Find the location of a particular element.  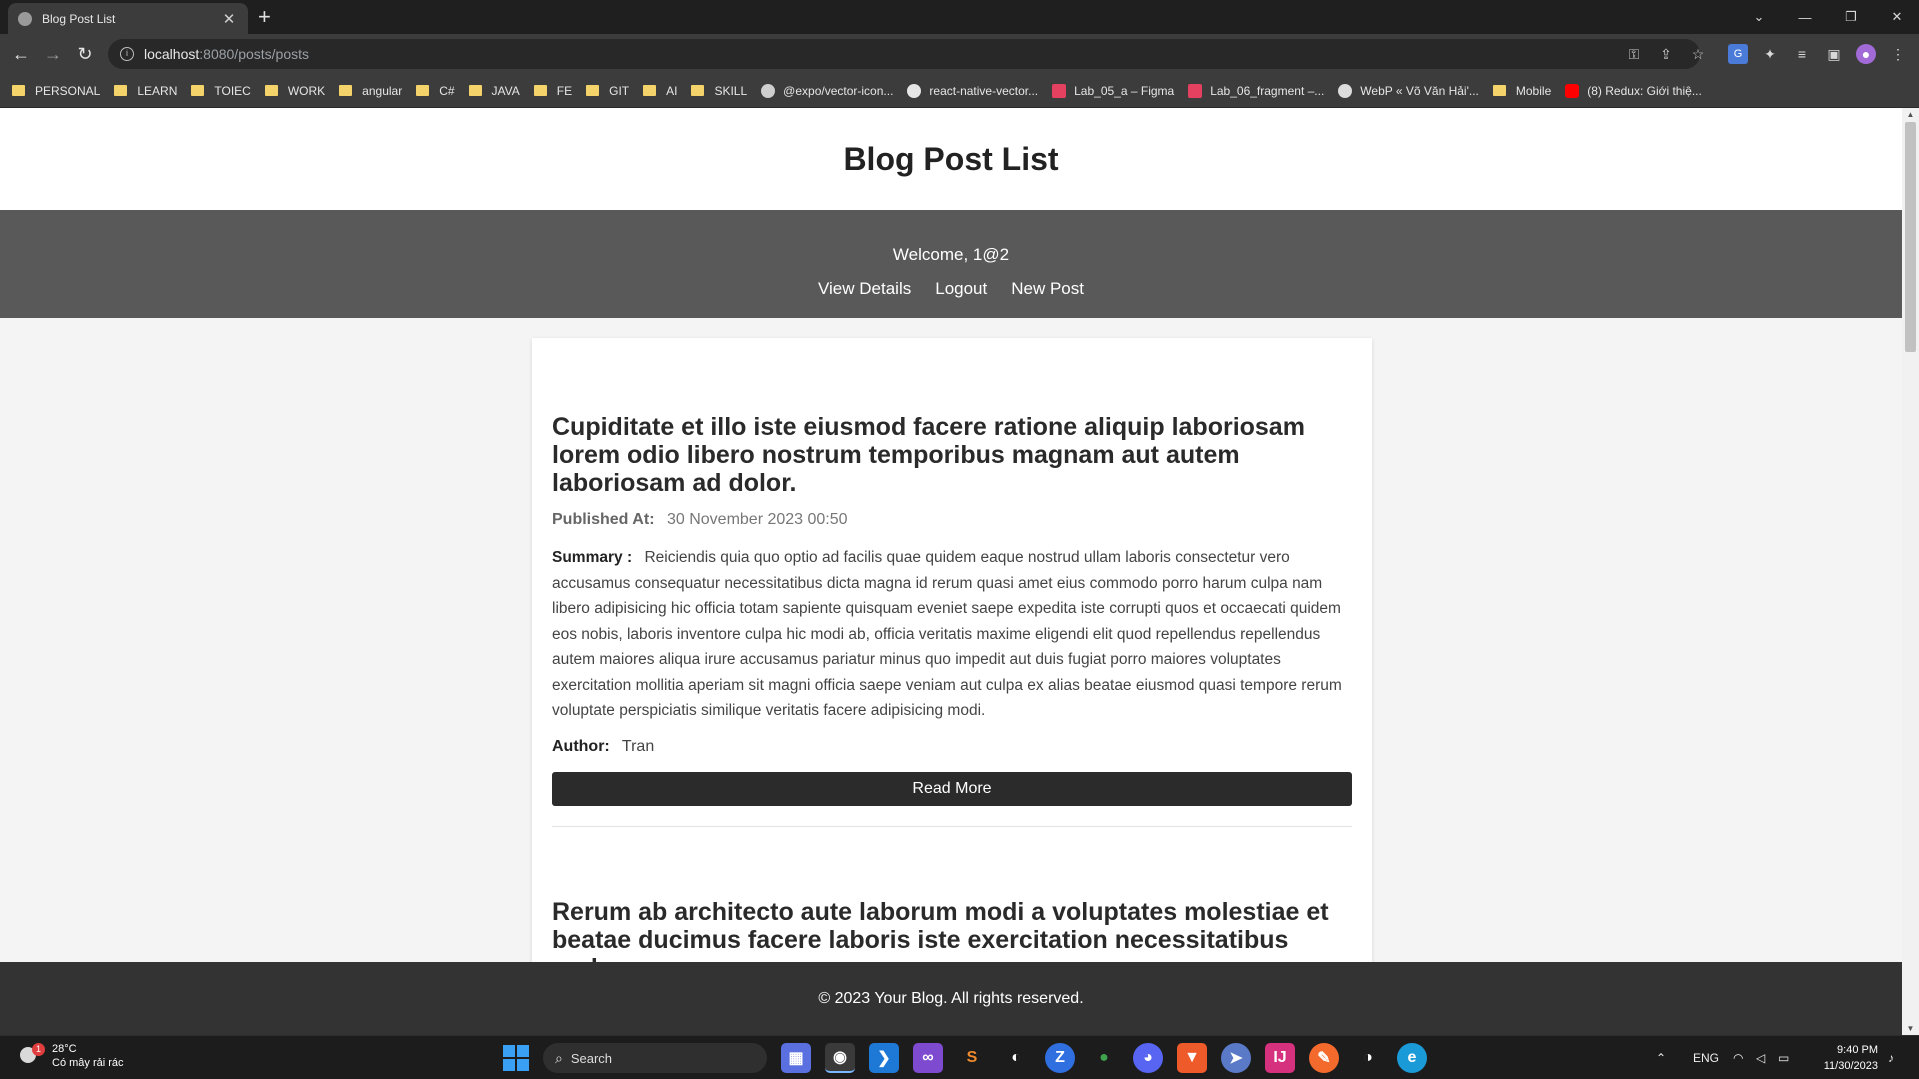

page-header: Blog Post List is located at coordinates (951, 159).